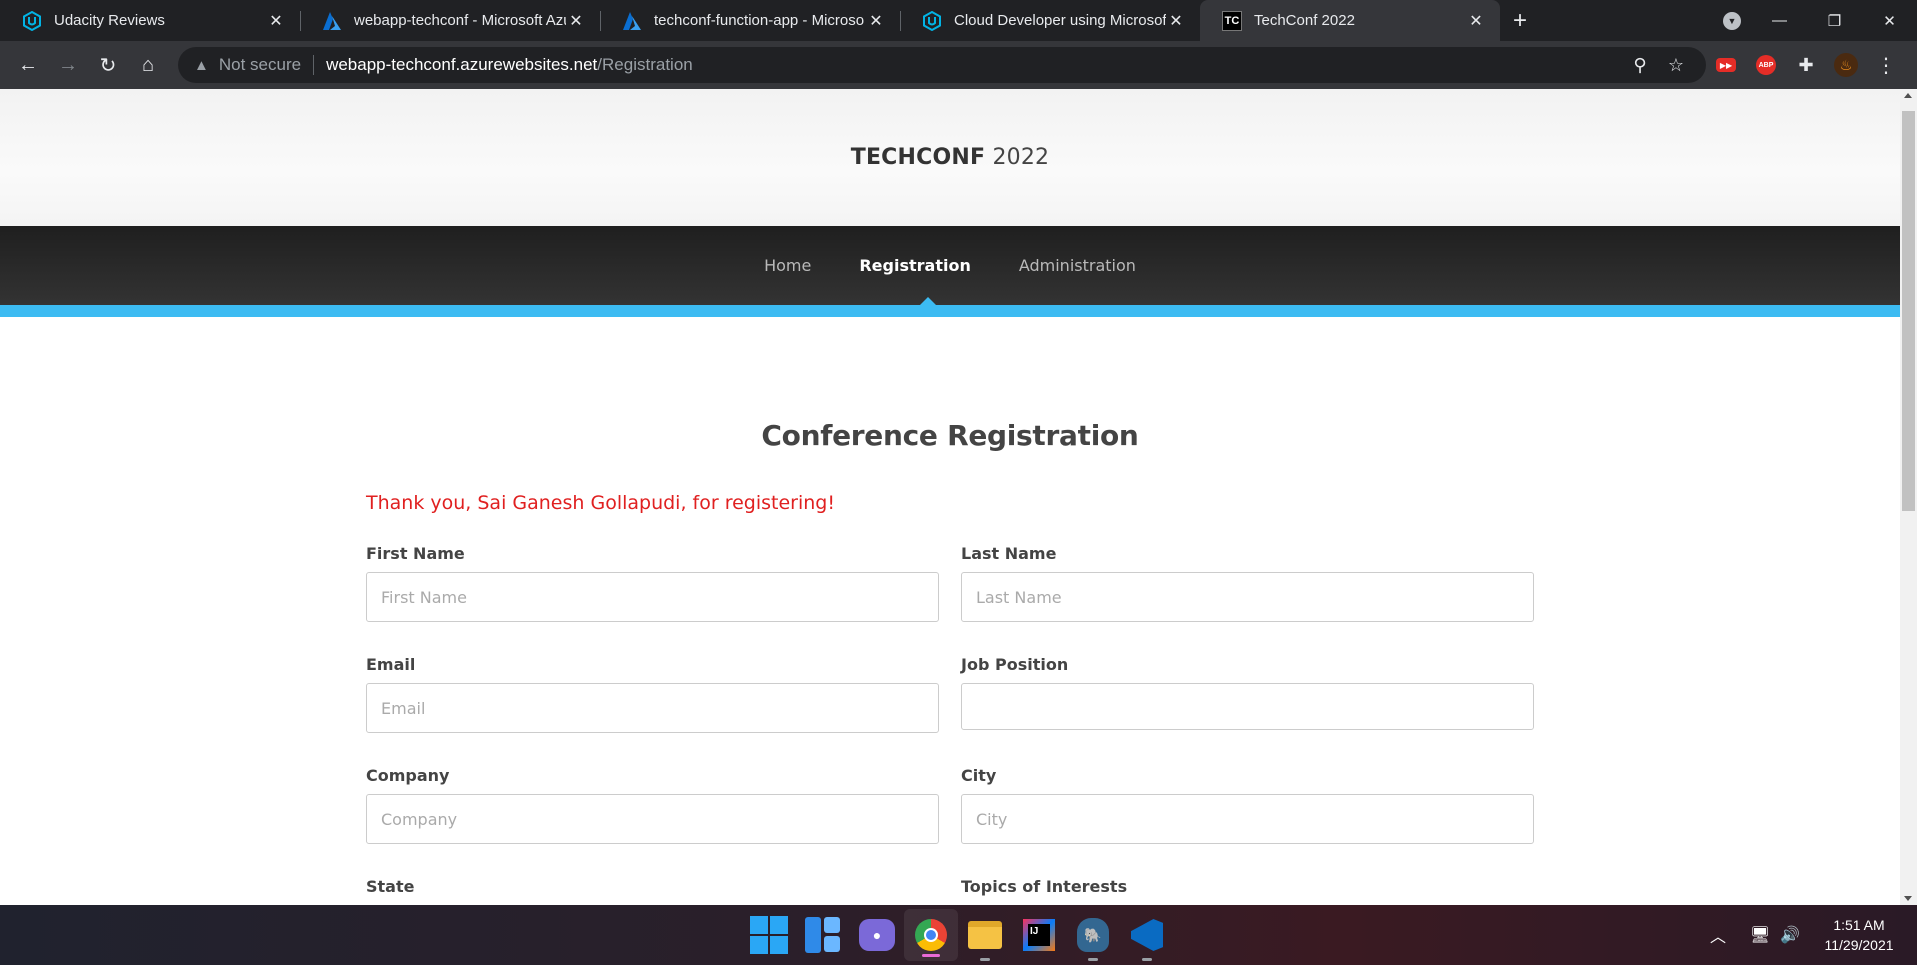 This screenshot has height=965, width=1917. I want to click on tab-search-button: ▼, so click(1732, 20).